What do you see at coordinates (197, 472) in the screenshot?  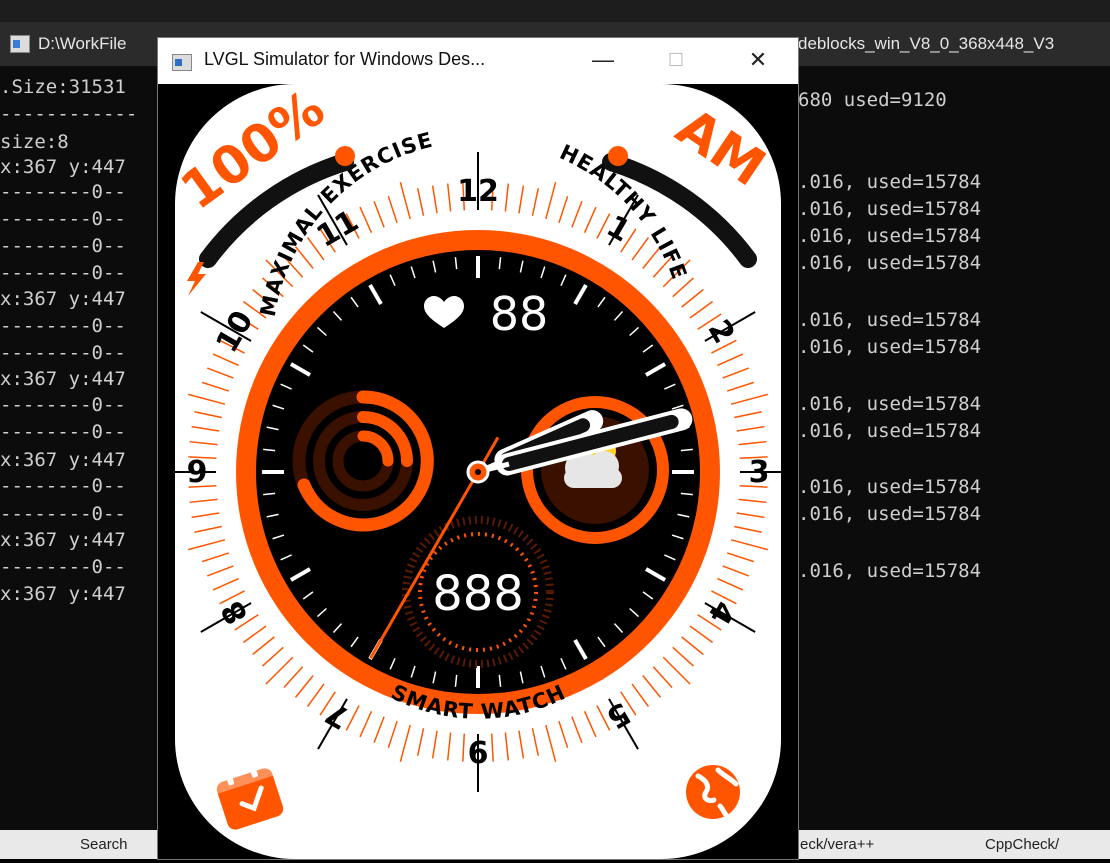 I see `hour-number: 9` at bounding box center [197, 472].